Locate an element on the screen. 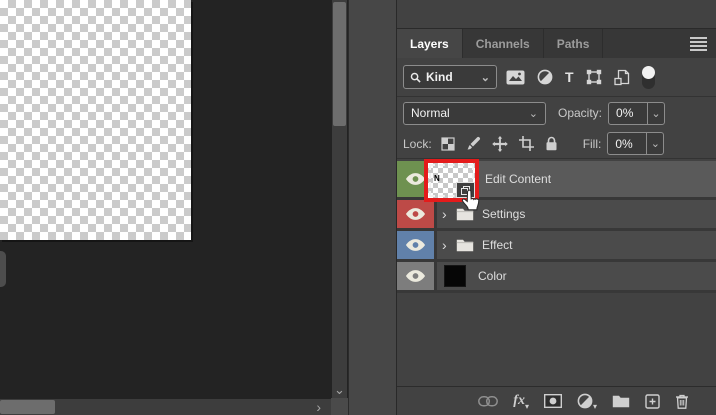 The width and height of the screenshot is (716, 415). filter-kind-dropdown: Kind ⌄ is located at coordinates (450, 77).